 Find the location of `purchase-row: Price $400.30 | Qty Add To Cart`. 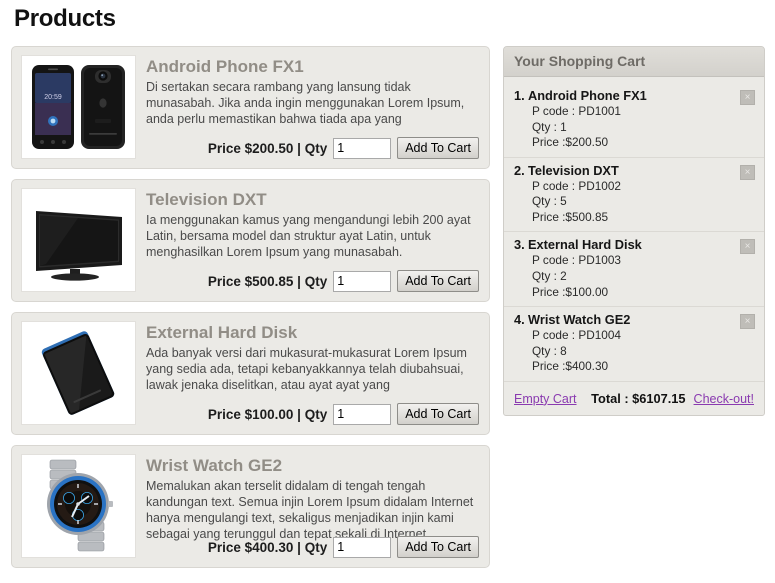

purchase-row: Price $400.30 | Qty Add To Cart is located at coordinates (343, 547).